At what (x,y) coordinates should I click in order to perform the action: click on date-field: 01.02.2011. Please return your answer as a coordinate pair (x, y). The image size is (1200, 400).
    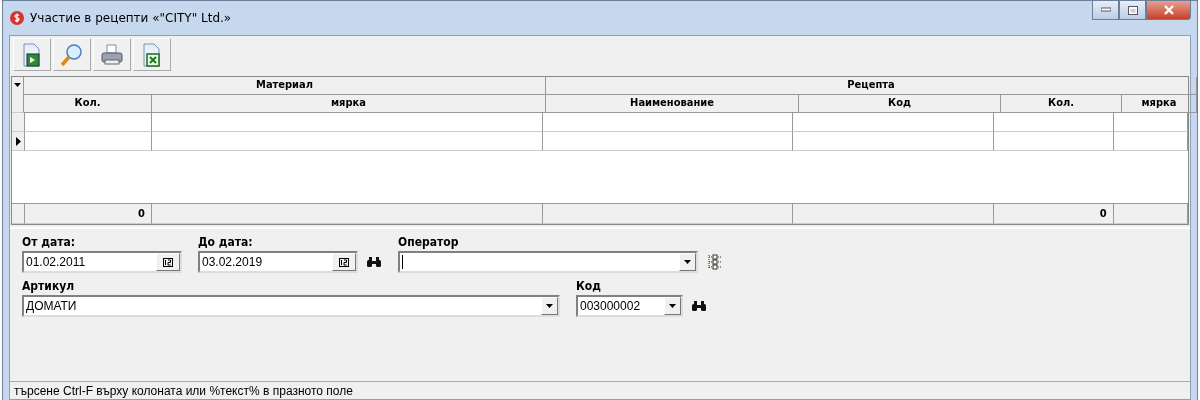
    Looking at the image, I should click on (102, 262).